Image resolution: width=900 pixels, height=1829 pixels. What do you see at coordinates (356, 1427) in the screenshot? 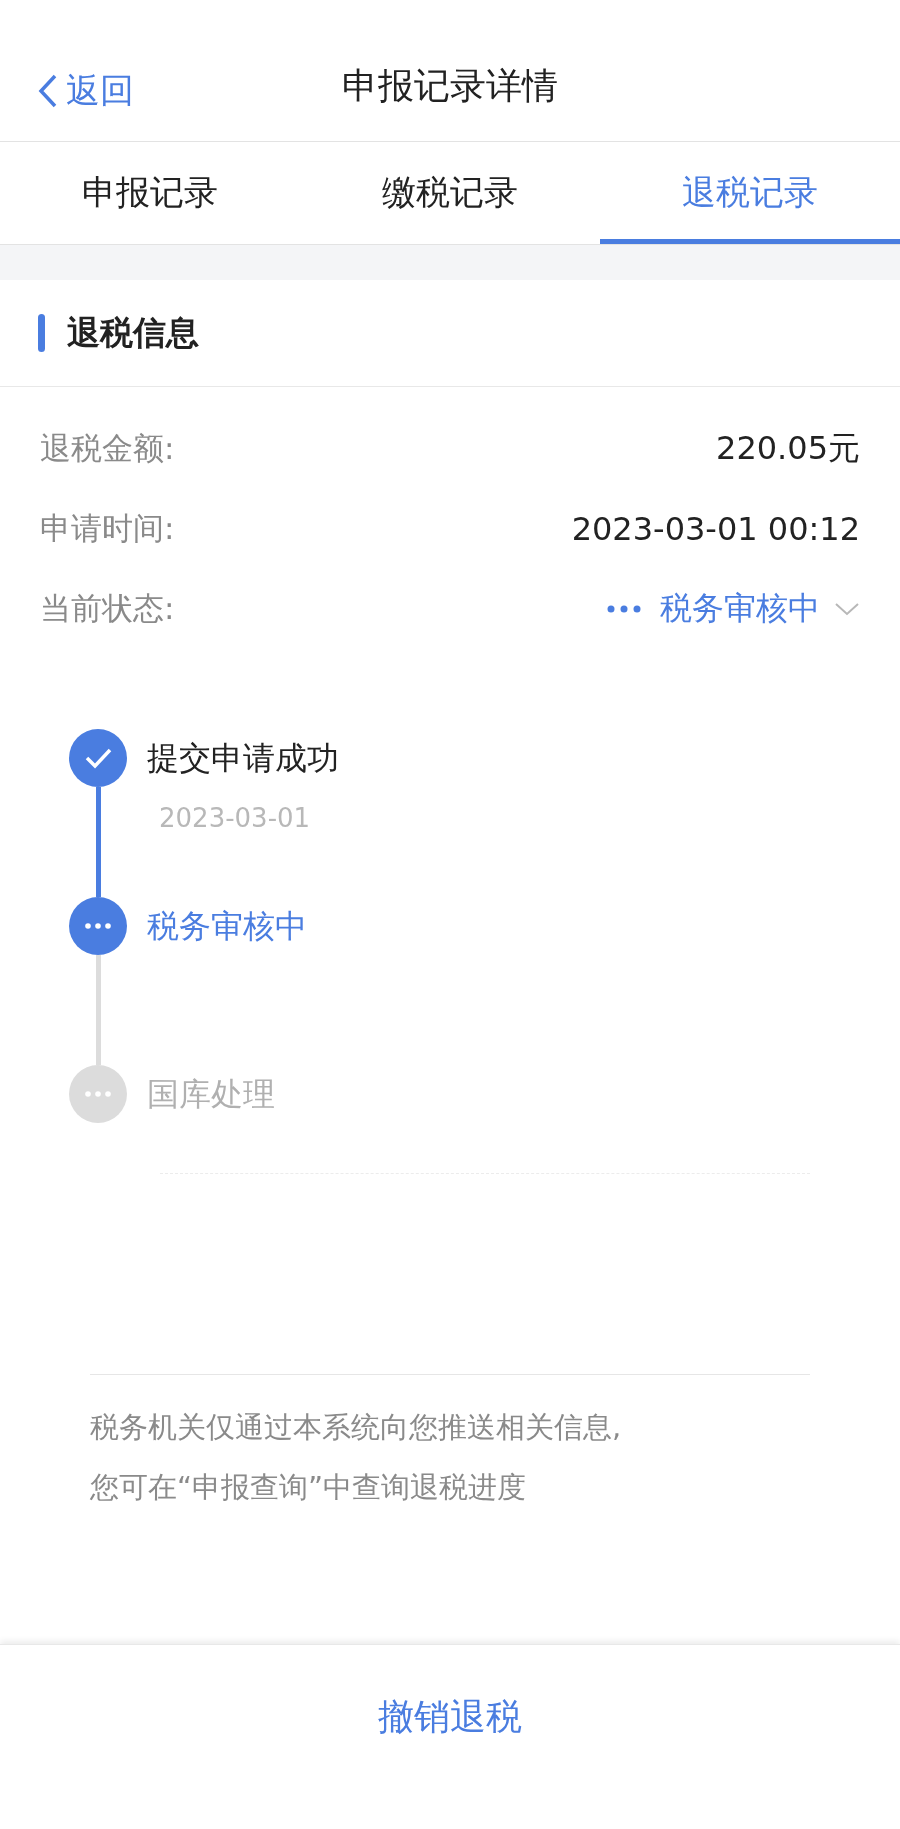
I see `note-text: 税务机关仅通过本系统向您推送相关信息,` at bounding box center [356, 1427].